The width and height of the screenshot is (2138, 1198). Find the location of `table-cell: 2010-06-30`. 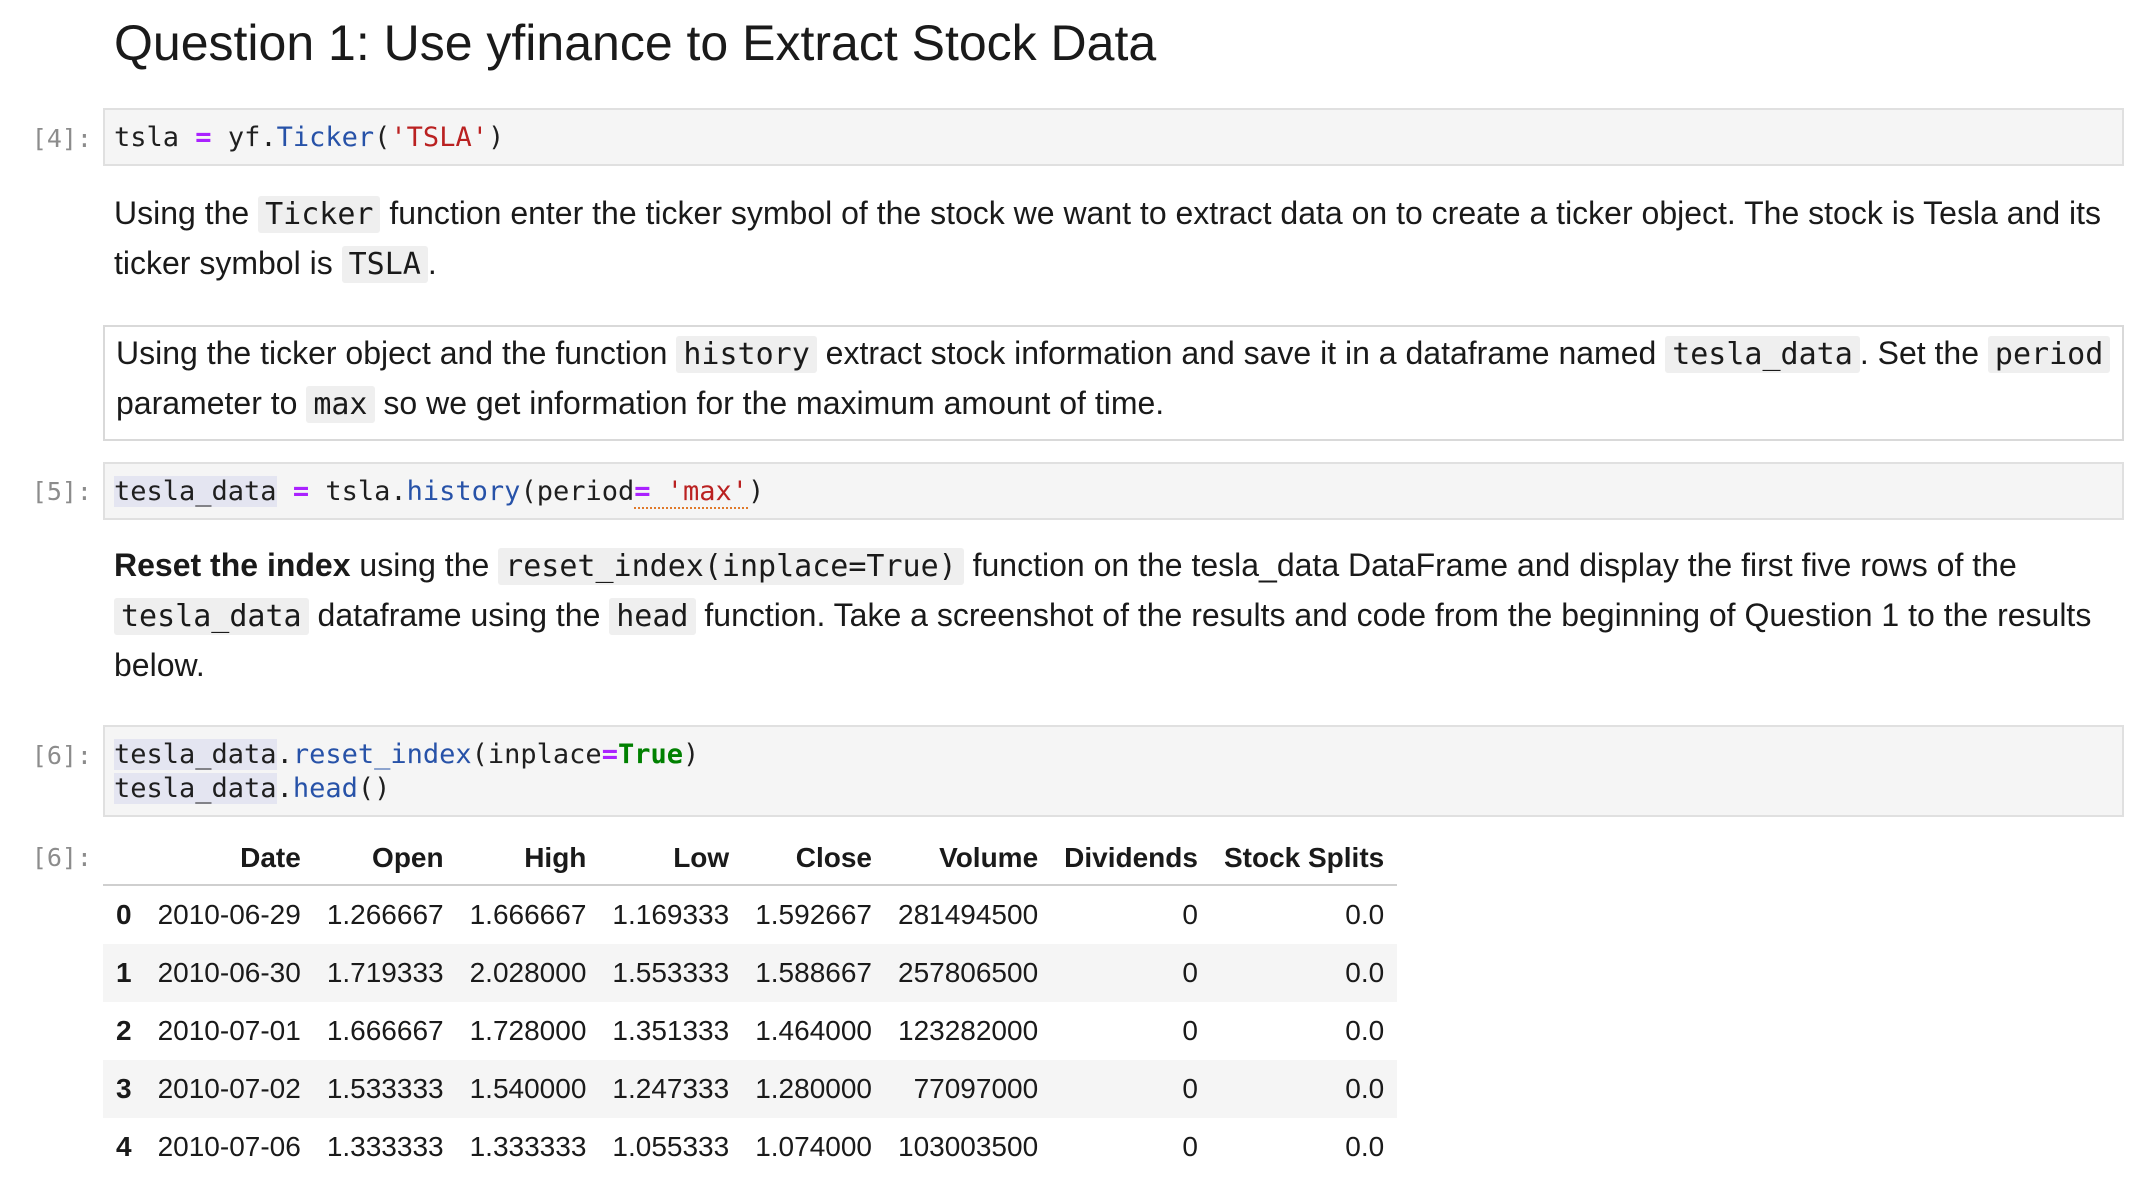

table-cell: 2010-06-30 is located at coordinates (229, 972).